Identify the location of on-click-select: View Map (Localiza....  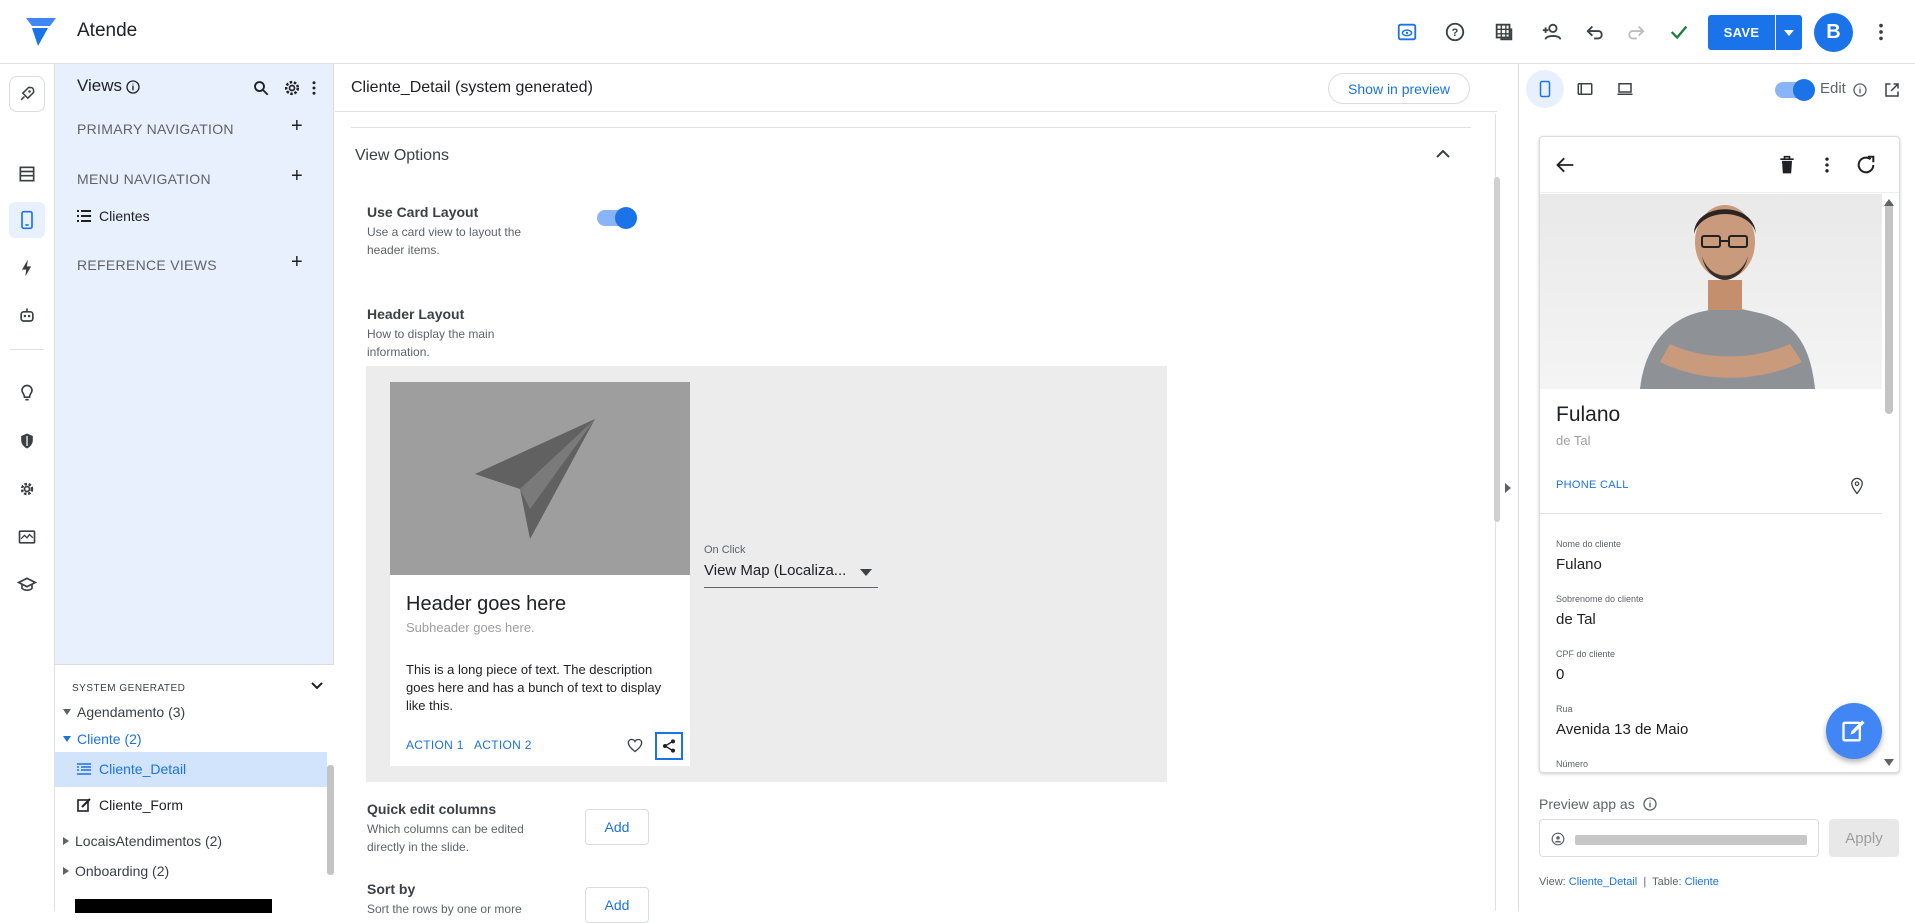
(791, 575).